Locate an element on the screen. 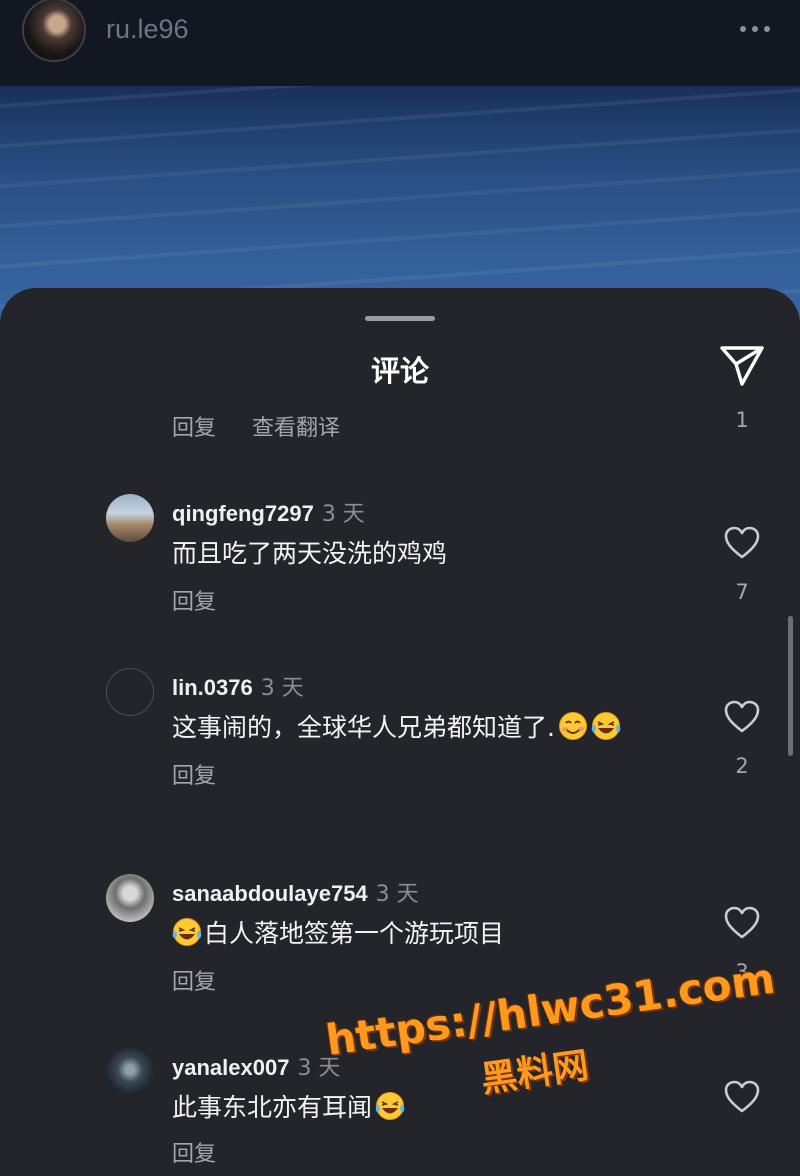 Image resolution: width=800 pixels, height=1176 pixels. sheet-title: 评论 is located at coordinates (399, 371).